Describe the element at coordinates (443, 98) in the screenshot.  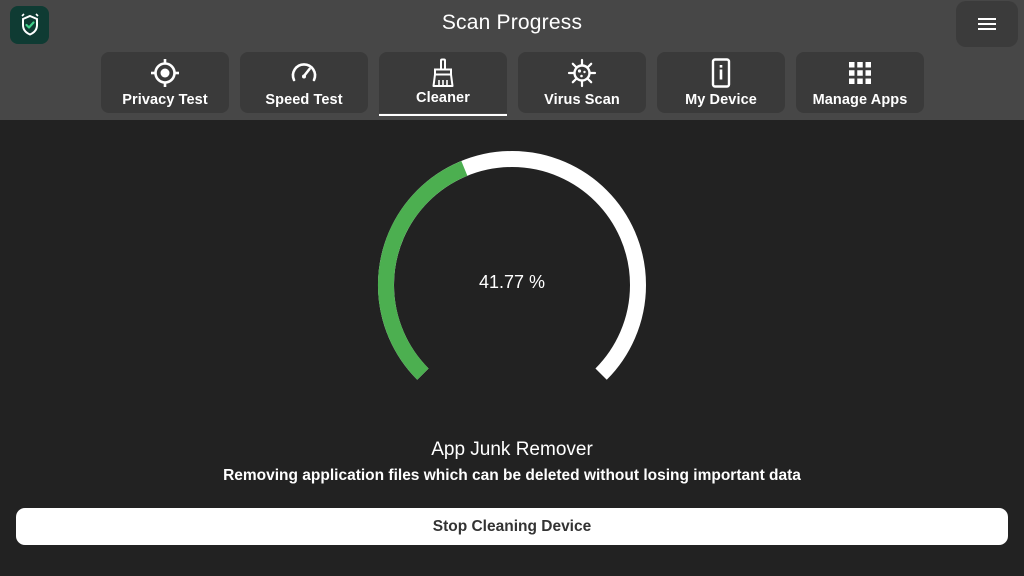
I see `tab-label: Cleaner` at that location.